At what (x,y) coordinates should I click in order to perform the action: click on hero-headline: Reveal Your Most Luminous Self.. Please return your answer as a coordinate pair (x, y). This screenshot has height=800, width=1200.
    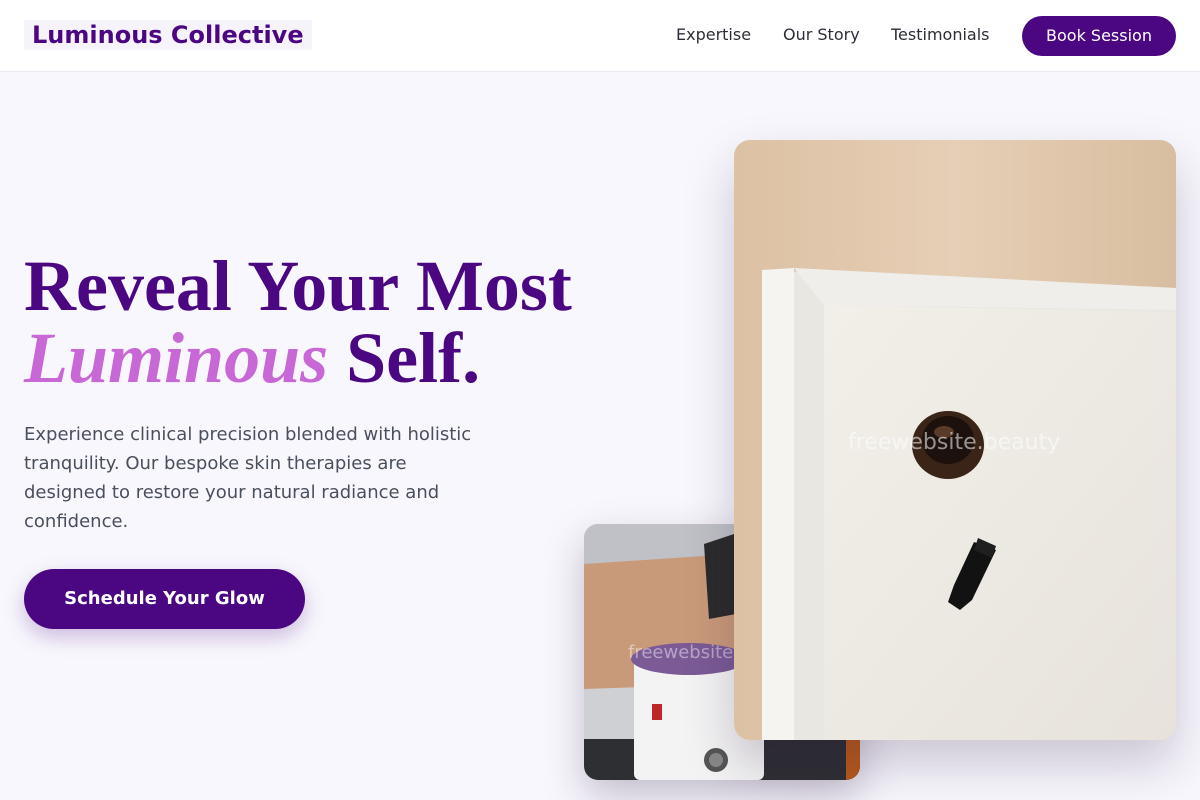
    Looking at the image, I should click on (298, 322).